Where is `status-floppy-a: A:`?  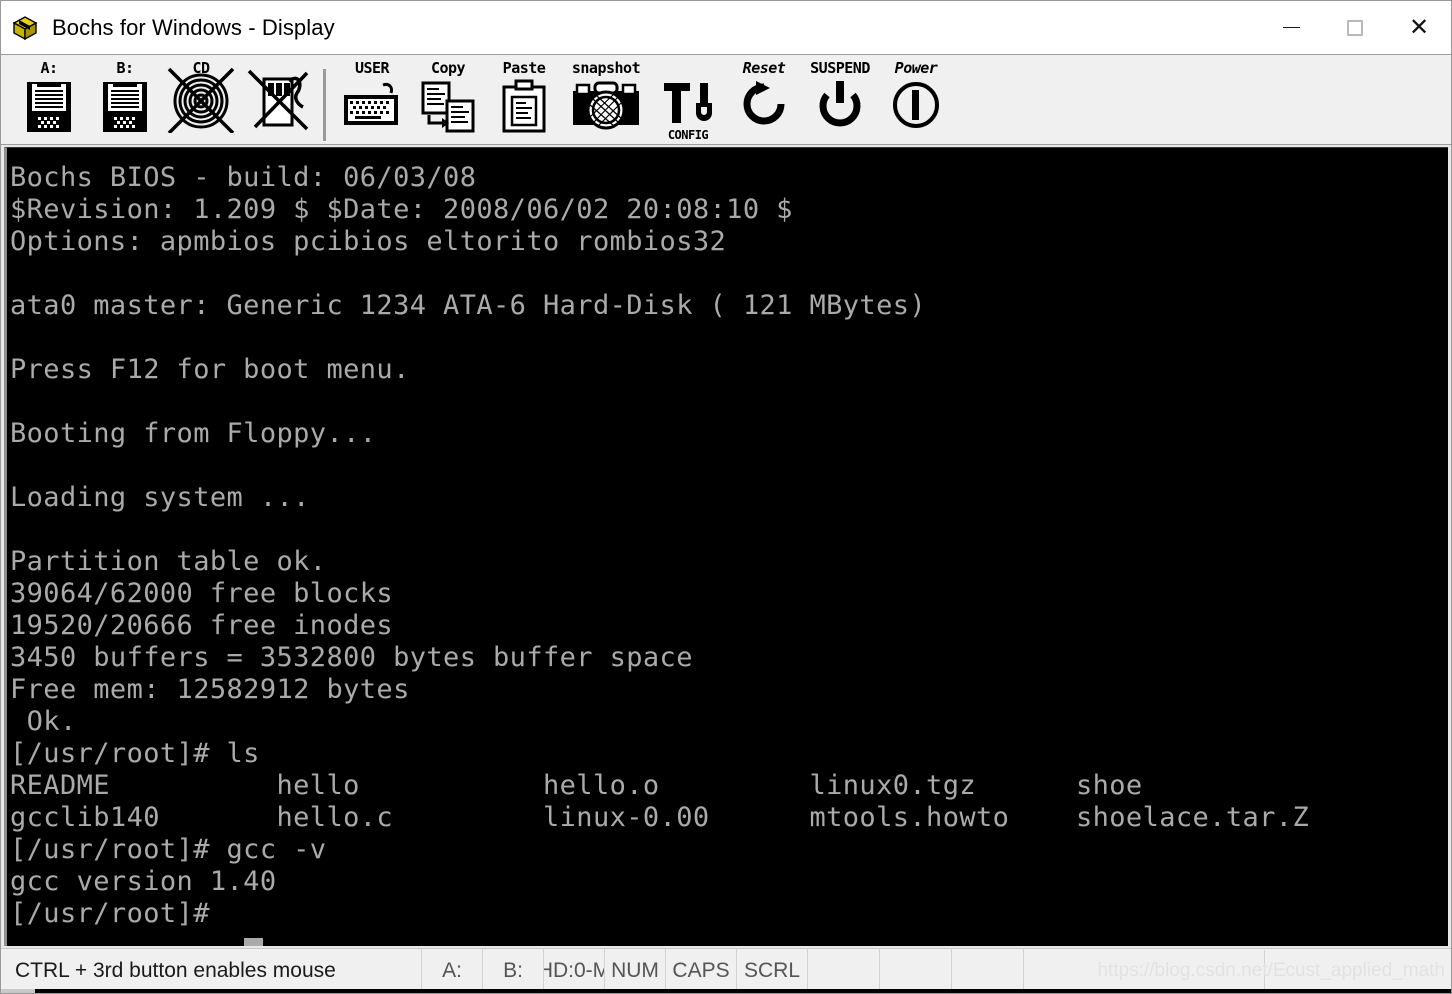
status-floppy-a: A: is located at coordinates (452, 971).